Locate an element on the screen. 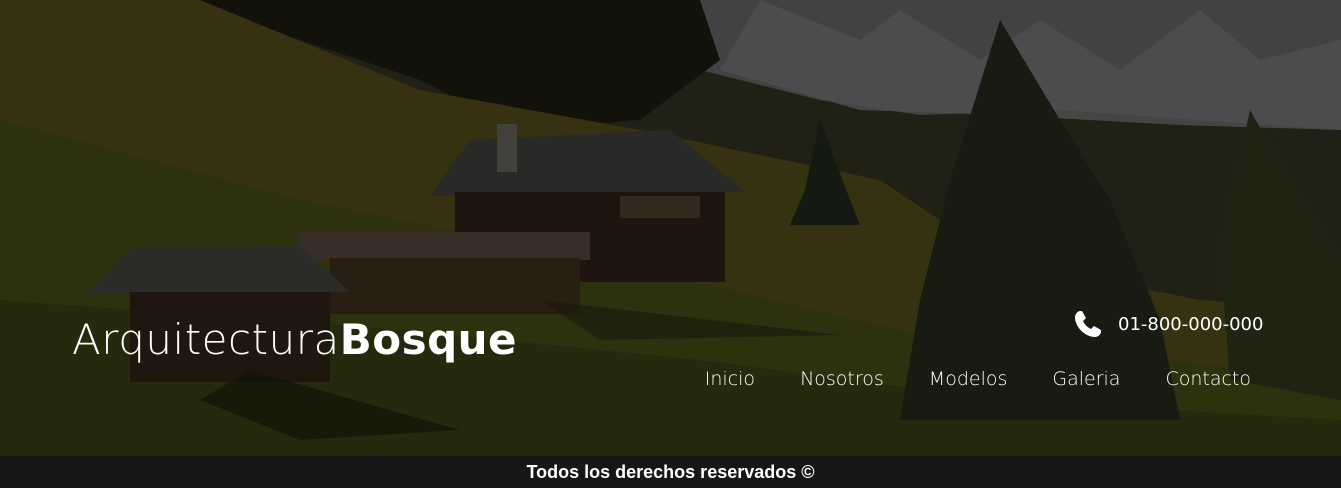  phone-icon is located at coordinates (1088, 324).